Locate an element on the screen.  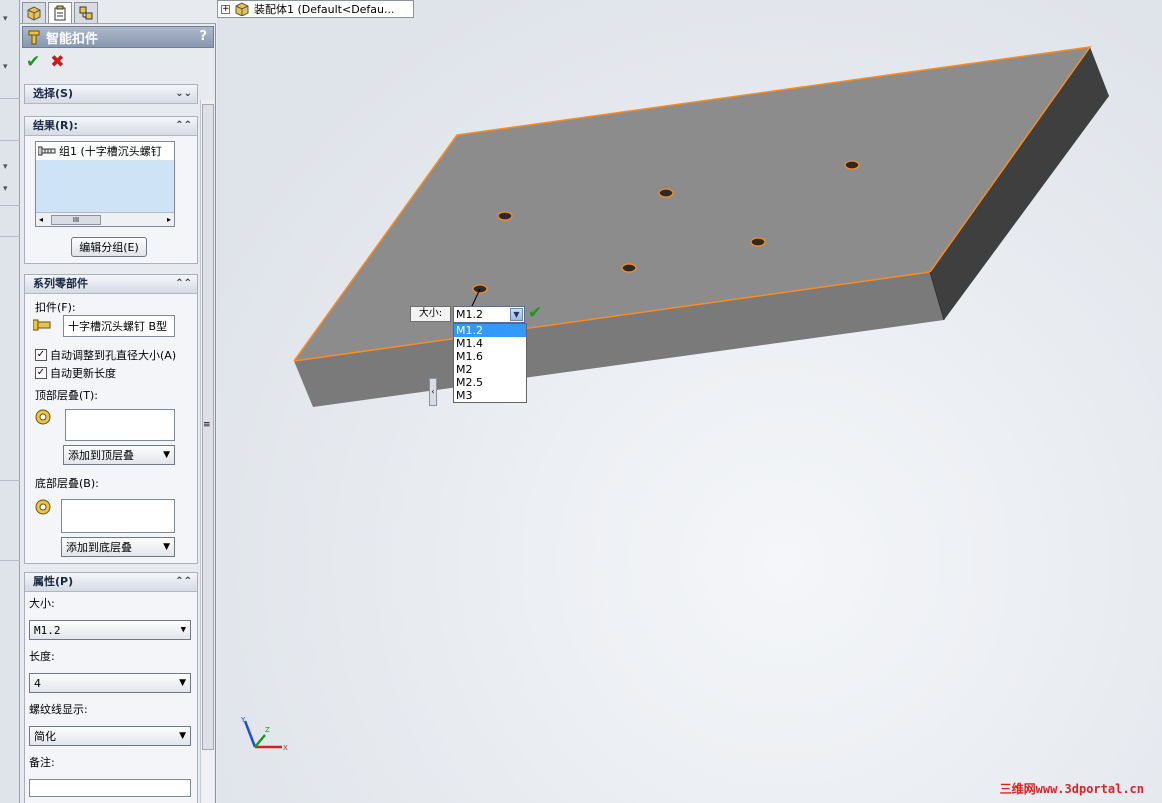
triad-z-label: Z is located at coordinates (267, 730).